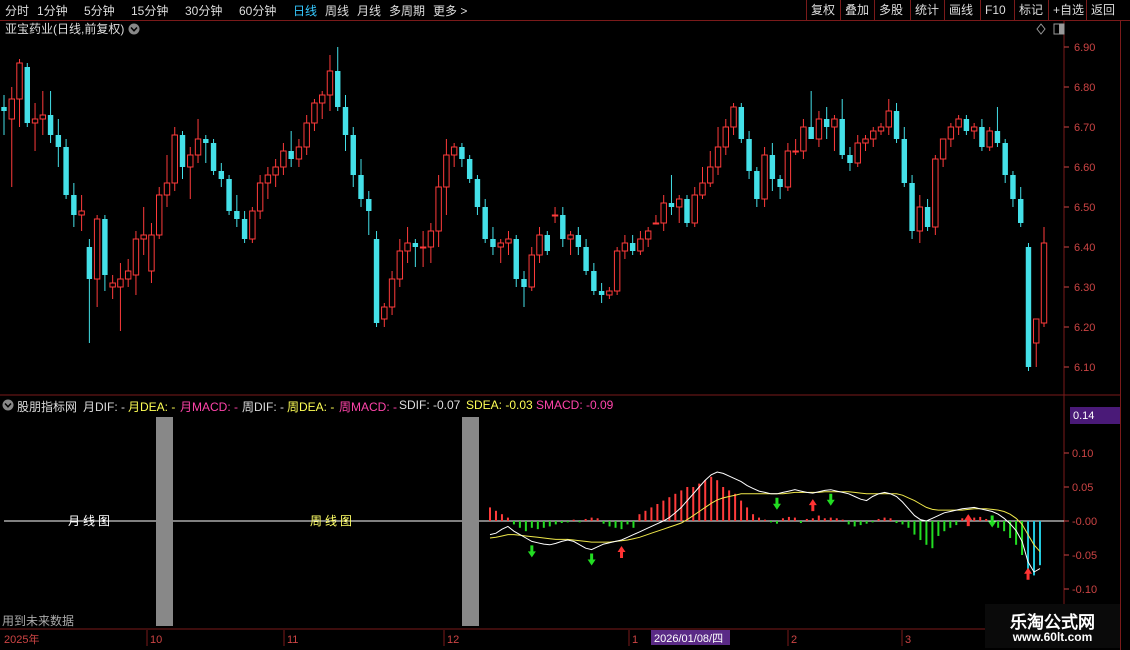 The image size is (1130, 650). Describe the element at coordinates (99, 10) in the screenshot. I see `period-tab-5min: 5分钟` at that location.